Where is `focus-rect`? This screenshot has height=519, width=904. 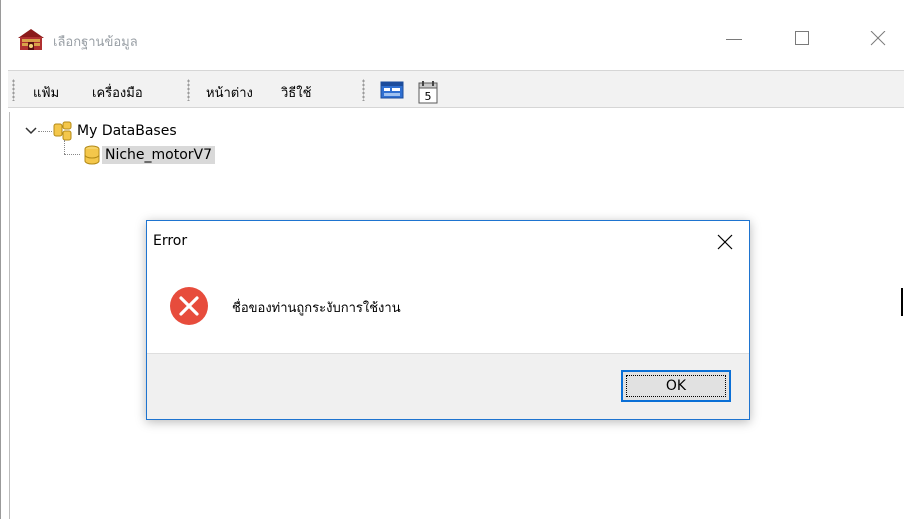
focus-rect is located at coordinates (676, 386).